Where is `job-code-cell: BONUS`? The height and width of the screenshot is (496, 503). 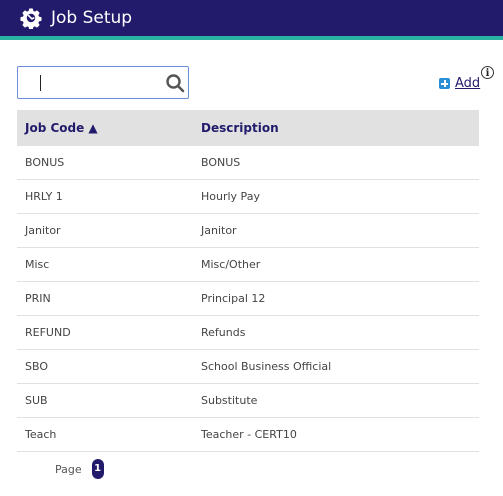 job-code-cell: BONUS is located at coordinates (45, 162).